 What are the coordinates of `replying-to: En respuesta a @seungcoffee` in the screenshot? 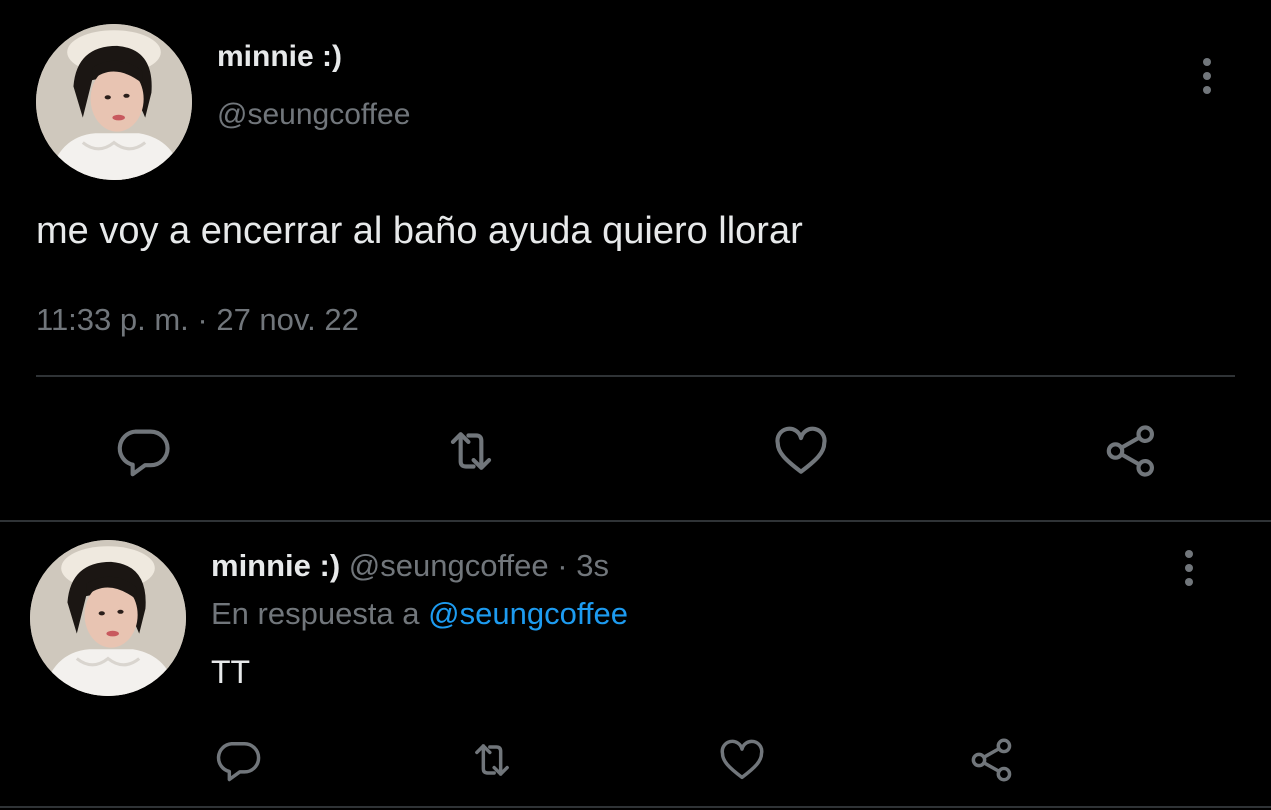 It's located at (419, 614).